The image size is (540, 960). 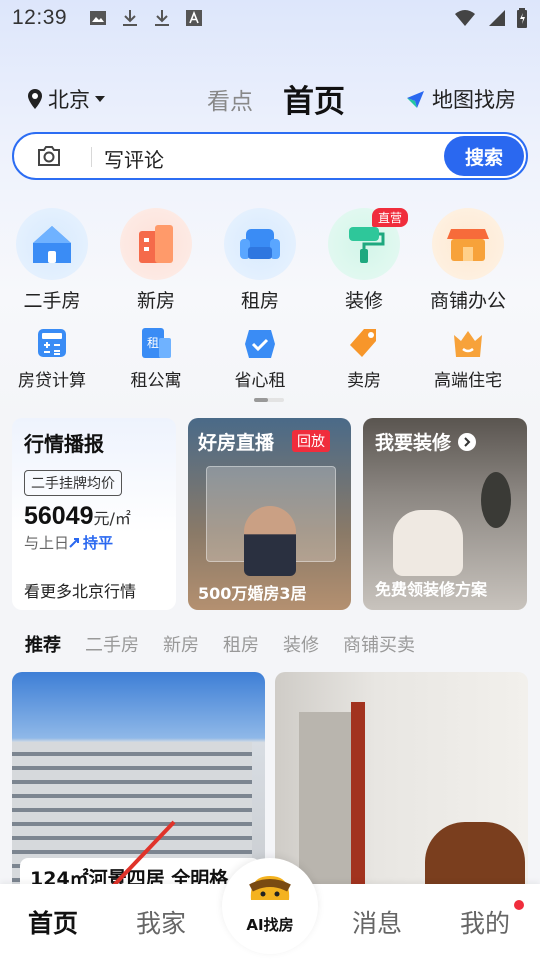 I want to click on sub-worry-free-rent: 省心租, so click(x=260, y=358).